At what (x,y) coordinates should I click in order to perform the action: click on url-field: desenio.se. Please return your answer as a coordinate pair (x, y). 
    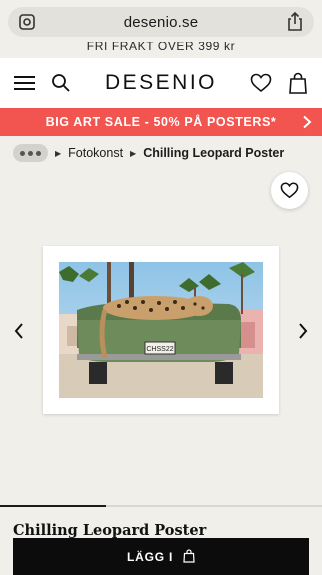
    Looking at the image, I should click on (161, 22).